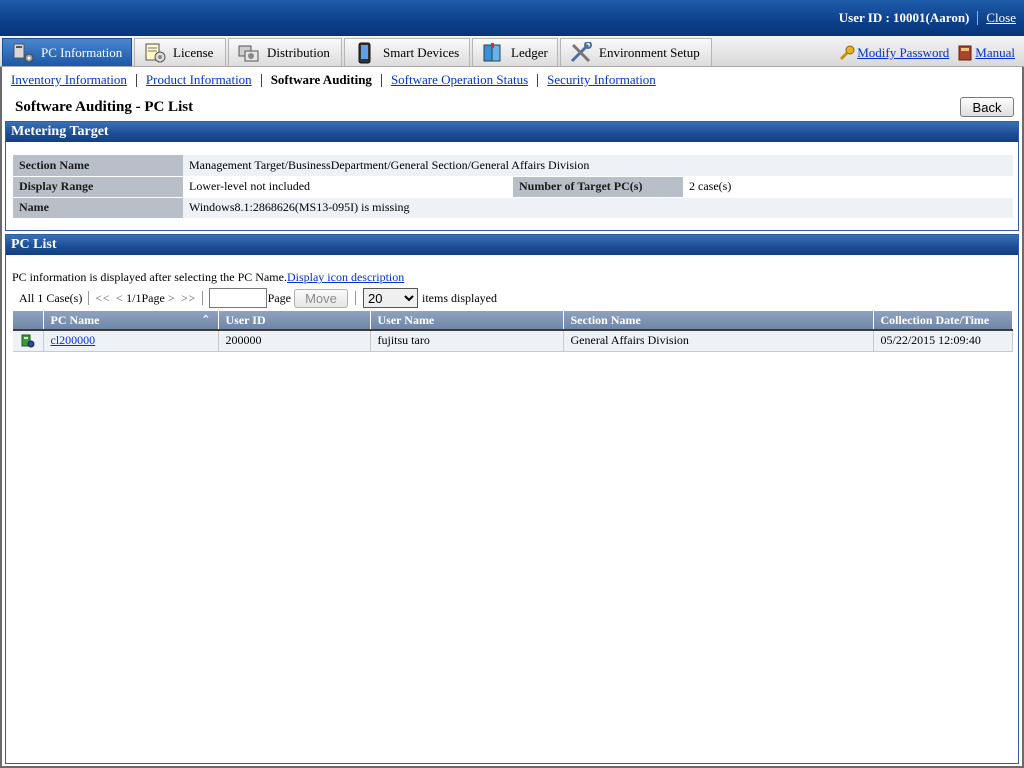  Describe the element at coordinates (98, 208) in the screenshot. I see `name-label: Name` at that location.